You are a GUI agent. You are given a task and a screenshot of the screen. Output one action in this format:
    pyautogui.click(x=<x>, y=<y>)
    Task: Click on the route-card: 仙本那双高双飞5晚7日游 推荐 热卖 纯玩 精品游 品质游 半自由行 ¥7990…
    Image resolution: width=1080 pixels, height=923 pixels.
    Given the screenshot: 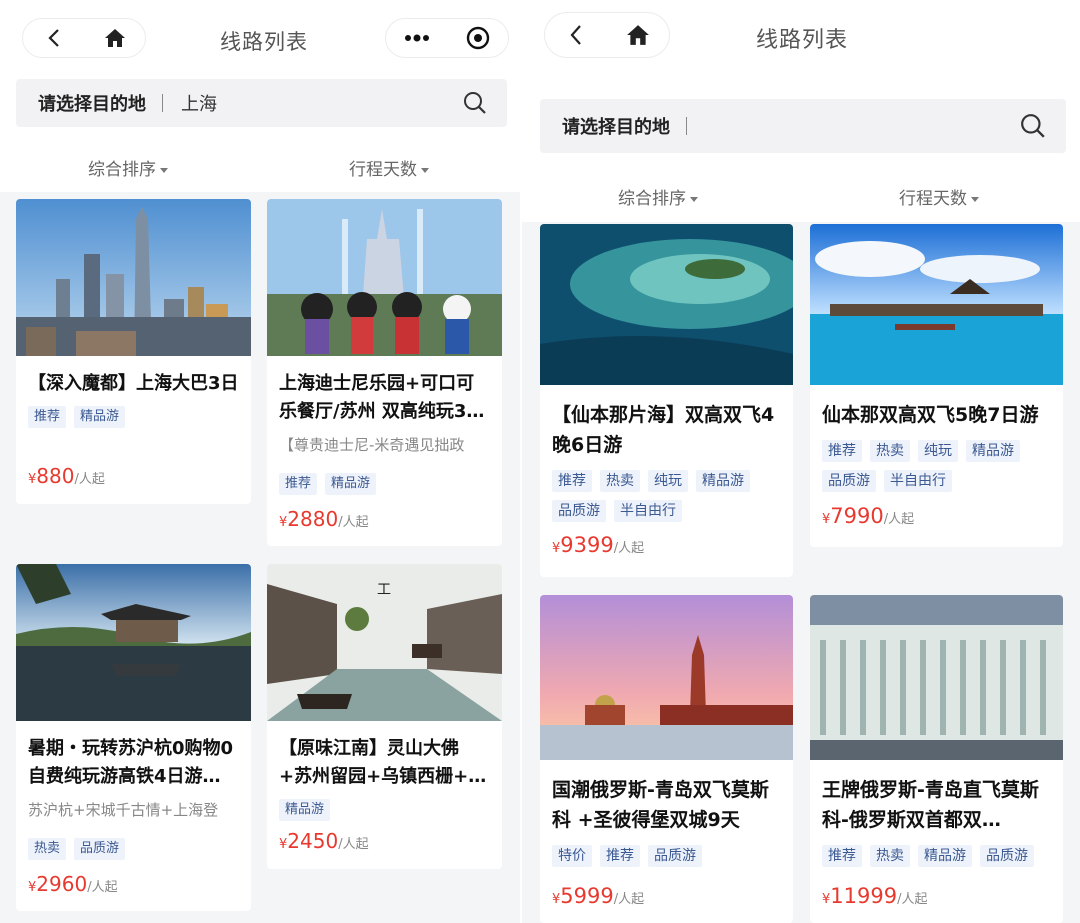 What is the action you would take?
    pyautogui.click(x=936, y=385)
    